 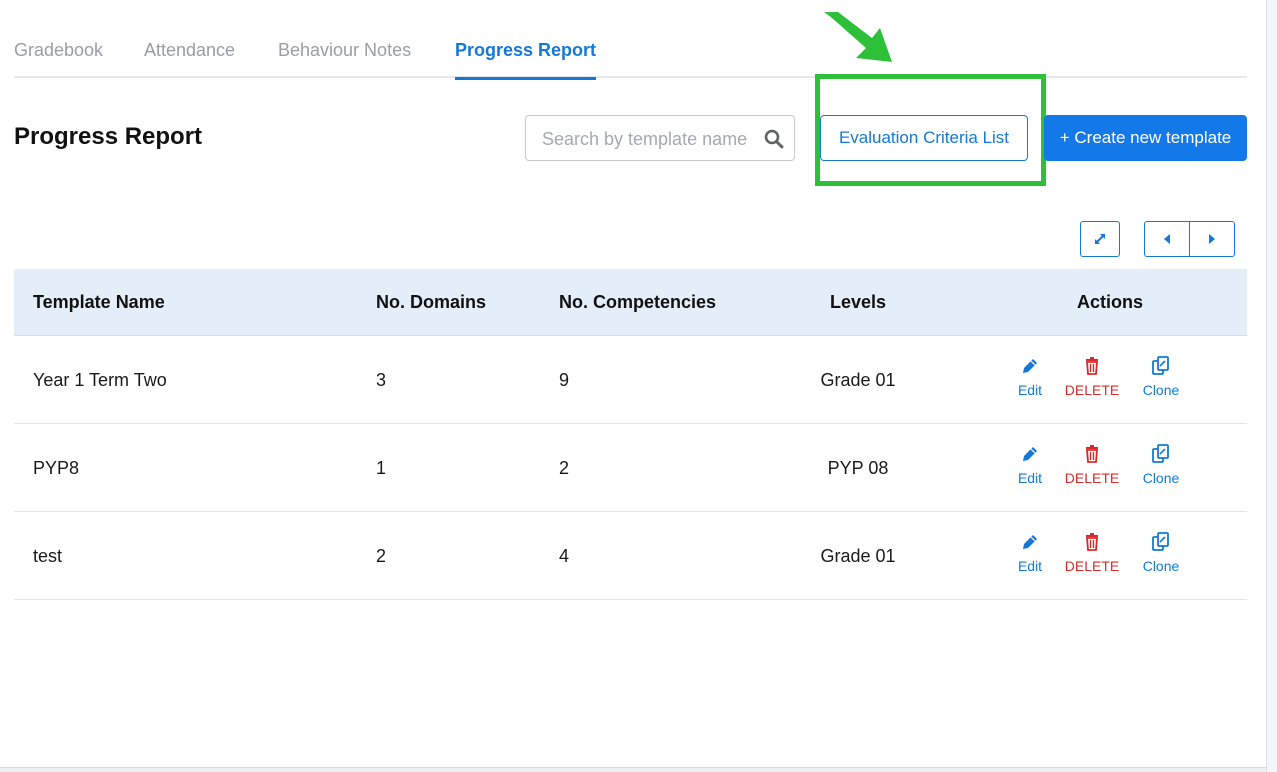 I want to click on tab-gradebook: Gradebook, so click(x=58, y=59).